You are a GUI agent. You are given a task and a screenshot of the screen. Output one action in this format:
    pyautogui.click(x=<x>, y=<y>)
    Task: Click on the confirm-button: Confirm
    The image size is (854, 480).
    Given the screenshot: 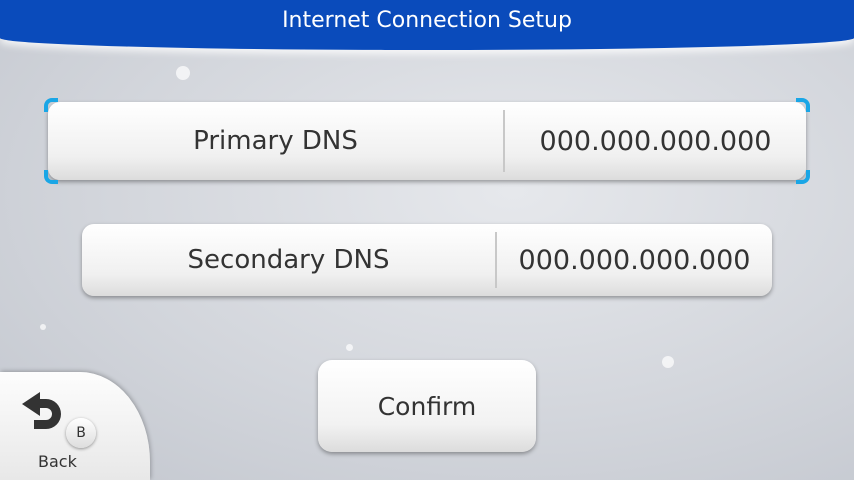 What is the action you would take?
    pyautogui.click(x=427, y=406)
    